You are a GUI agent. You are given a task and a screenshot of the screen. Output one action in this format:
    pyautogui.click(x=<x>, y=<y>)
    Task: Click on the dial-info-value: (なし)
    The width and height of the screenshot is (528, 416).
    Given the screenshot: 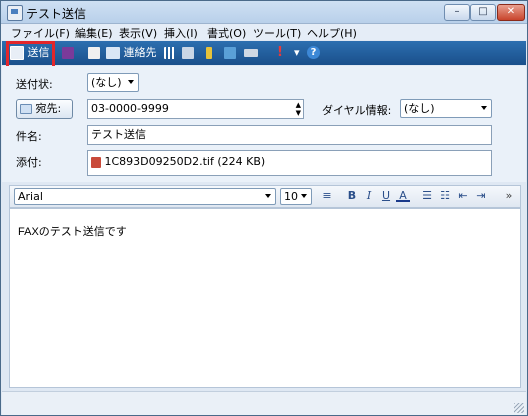 What is the action you would take?
    pyautogui.click(x=419, y=108)
    